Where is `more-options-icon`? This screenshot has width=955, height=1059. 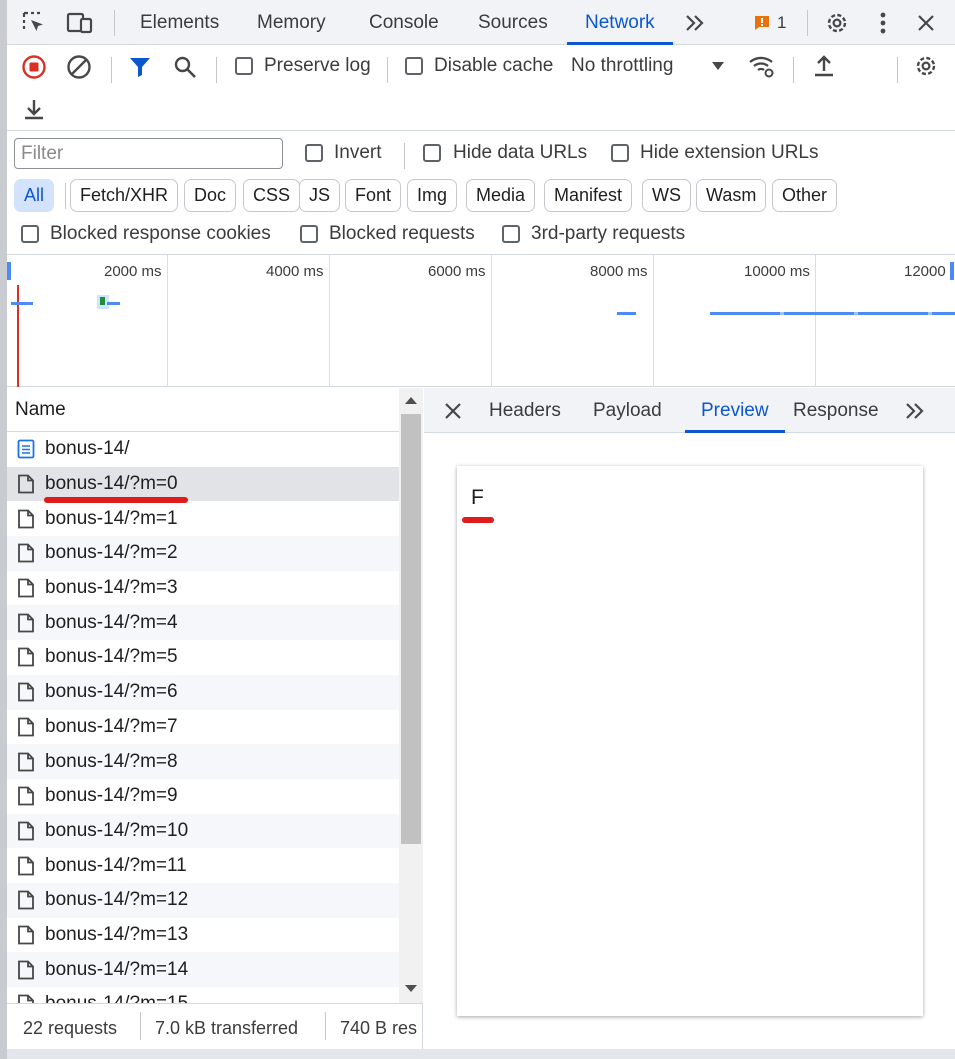 more-options-icon is located at coordinates (883, 23).